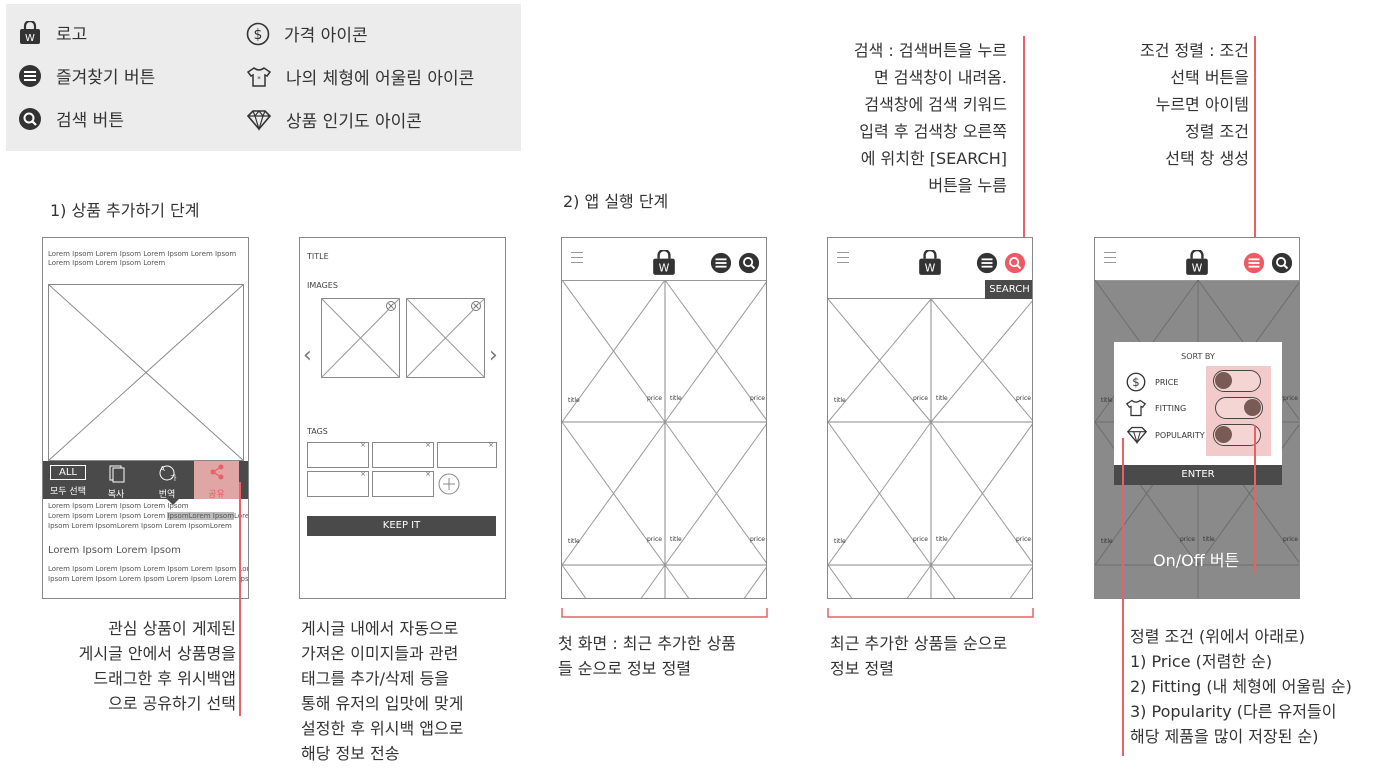 The image size is (1382, 776). What do you see at coordinates (380, 628) in the screenshot?
I see `desc-line: 게시글 내에서 자동으로` at bounding box center [380, 628].